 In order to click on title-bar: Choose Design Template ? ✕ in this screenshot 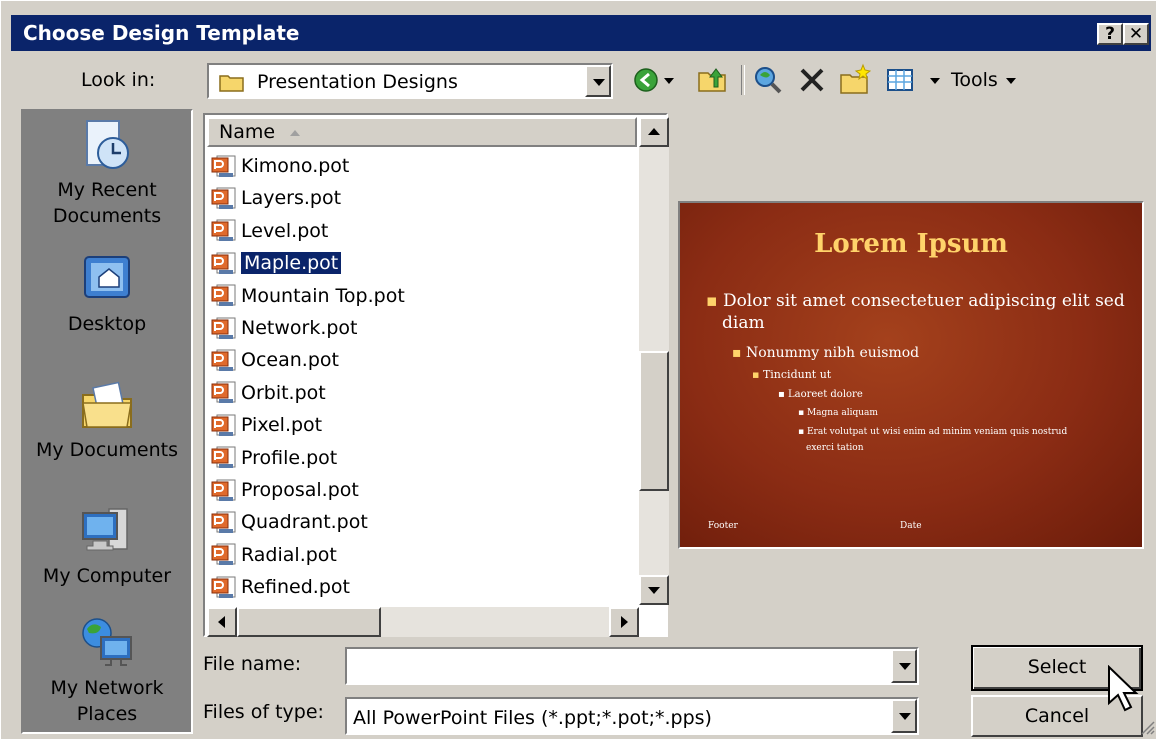, I will do `click(581, 33)`.